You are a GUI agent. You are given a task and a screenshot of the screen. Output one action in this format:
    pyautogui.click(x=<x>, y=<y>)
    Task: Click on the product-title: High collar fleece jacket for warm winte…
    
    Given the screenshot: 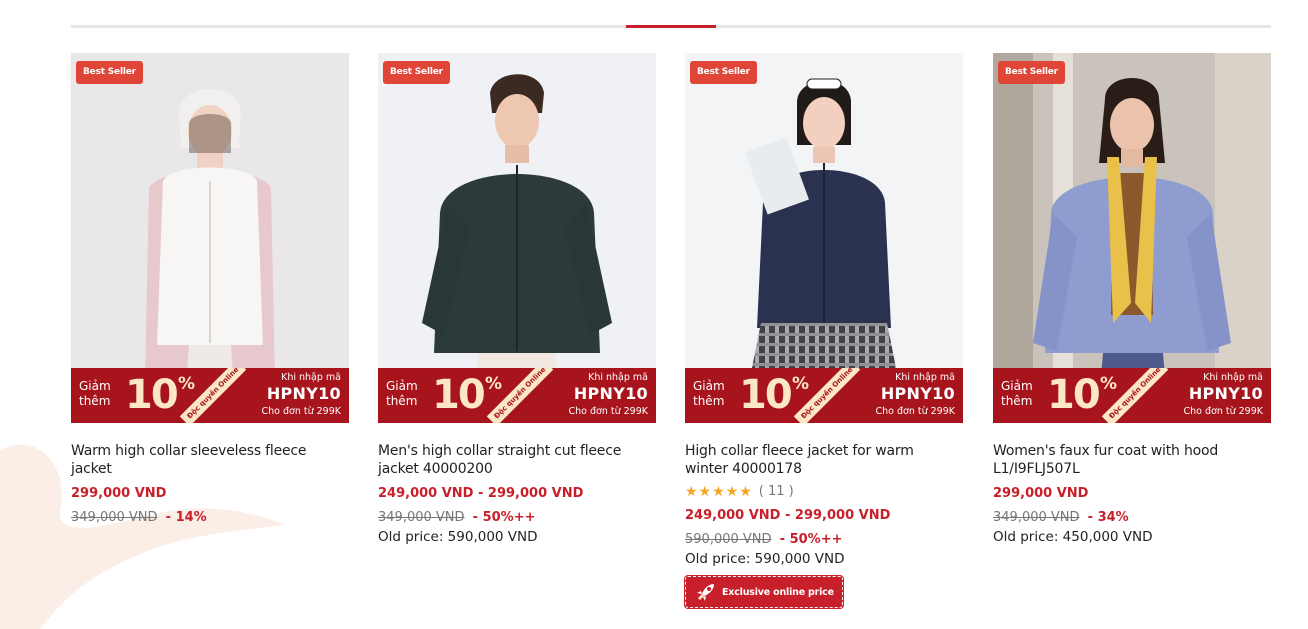 What is the action you would take?
    pyautogui.click(x=820, y=460)
    